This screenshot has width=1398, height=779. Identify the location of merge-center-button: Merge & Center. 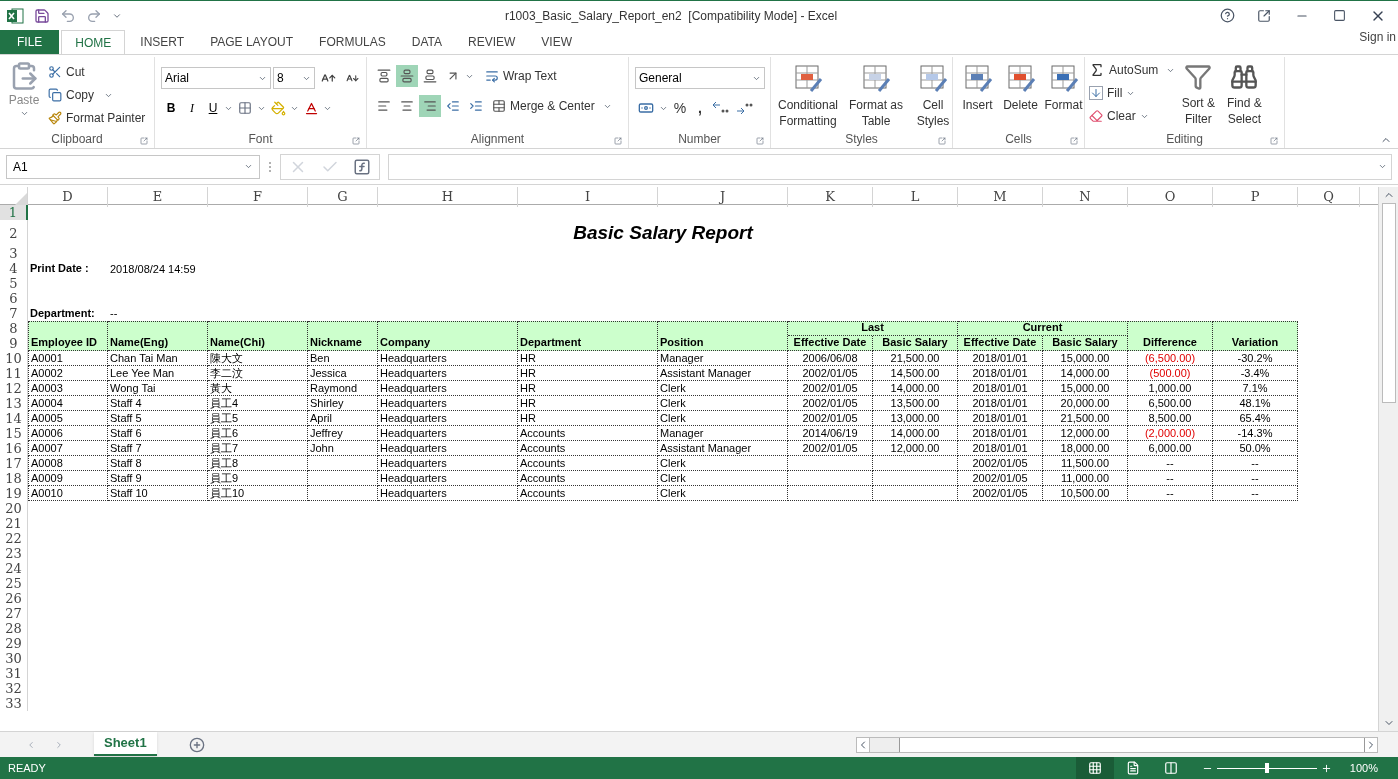
(552, 106).